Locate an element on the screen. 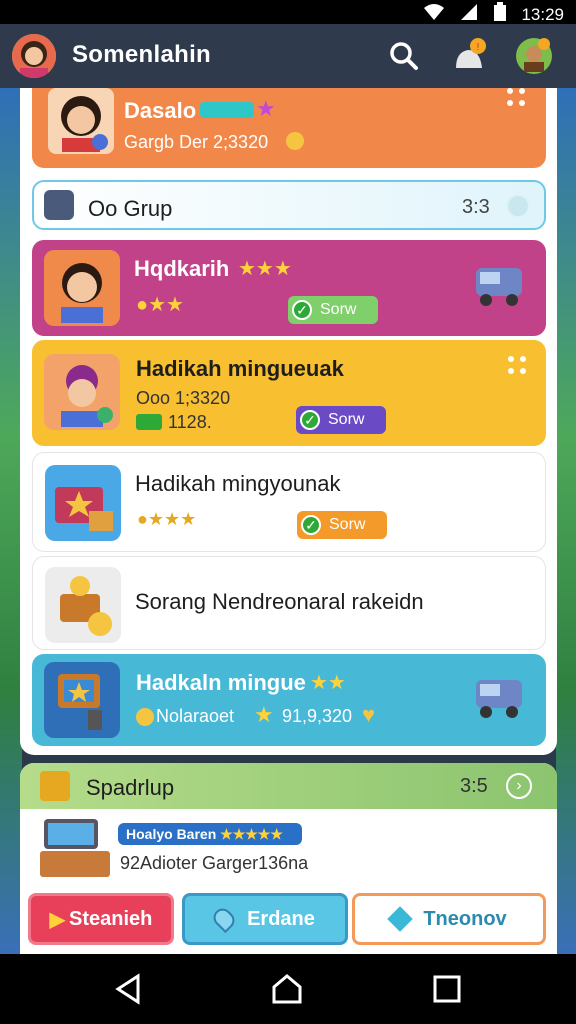 This screenshot has height=1024, width=576. card-2-button: ✓ Sorw is located at coordinates (341, 420).